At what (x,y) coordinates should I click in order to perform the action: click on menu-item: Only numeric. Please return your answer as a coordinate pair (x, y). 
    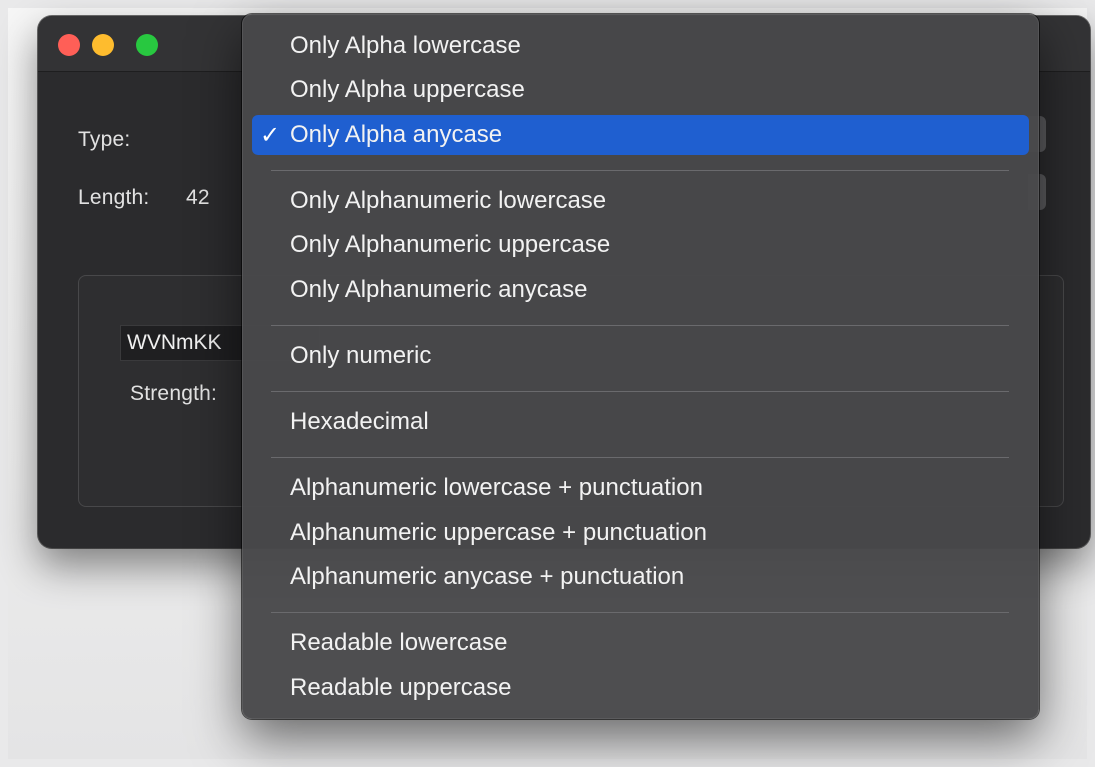
    Looking at the image, I should click on (640, 356).